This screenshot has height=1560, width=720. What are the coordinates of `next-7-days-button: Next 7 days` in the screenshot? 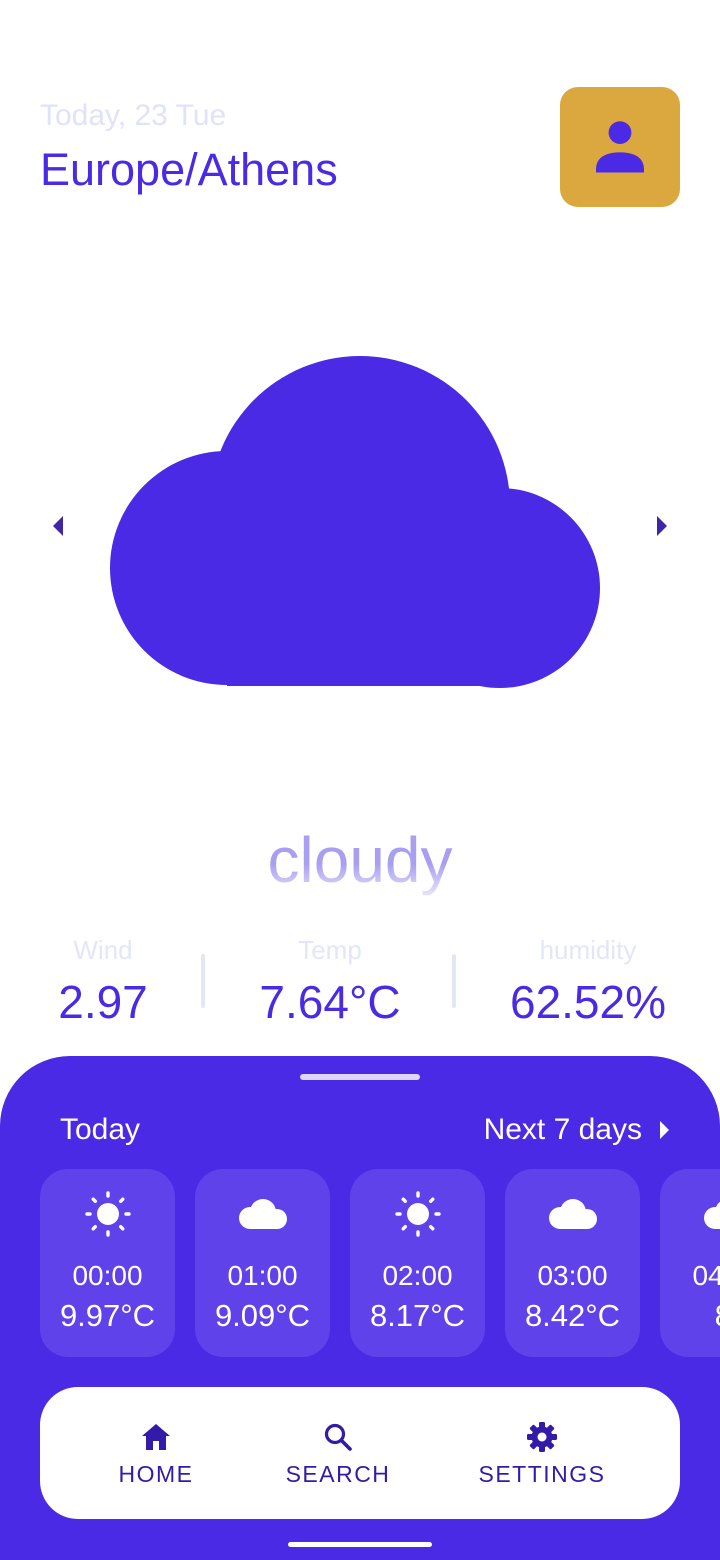 It's located at (577, 1130).